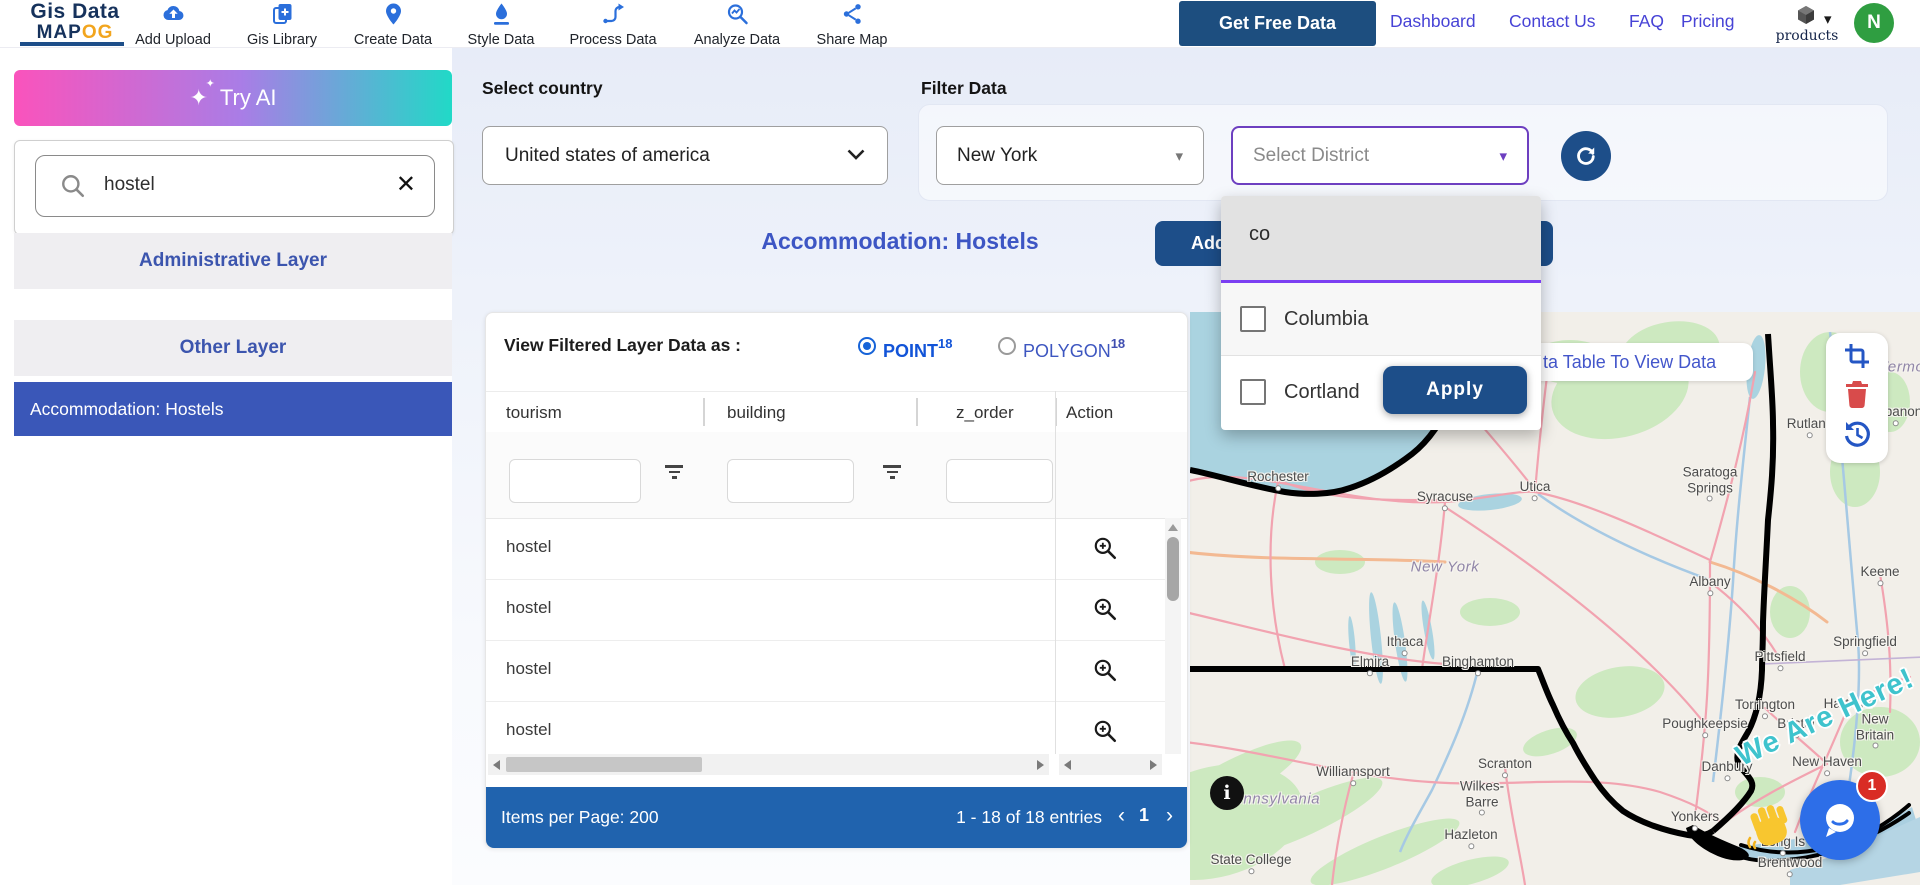 The width and height of the screenshot is (1920, 885). What do you see at coordinates (244, 185) in the screenshot?
I see `layer-search-input` at bounding box center [244, 185].